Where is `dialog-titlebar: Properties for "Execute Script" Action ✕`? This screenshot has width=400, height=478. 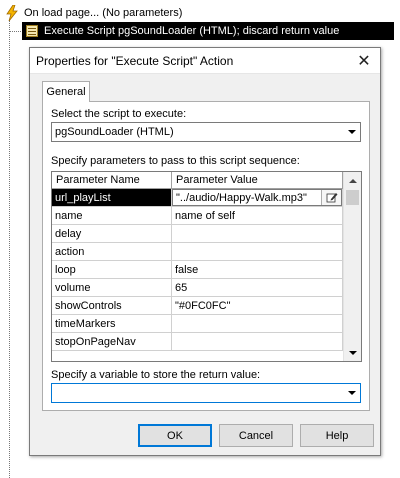 dialog-titlebar: Properties for "Execute Script" Action ✕ is located at coordinates (205, 61).